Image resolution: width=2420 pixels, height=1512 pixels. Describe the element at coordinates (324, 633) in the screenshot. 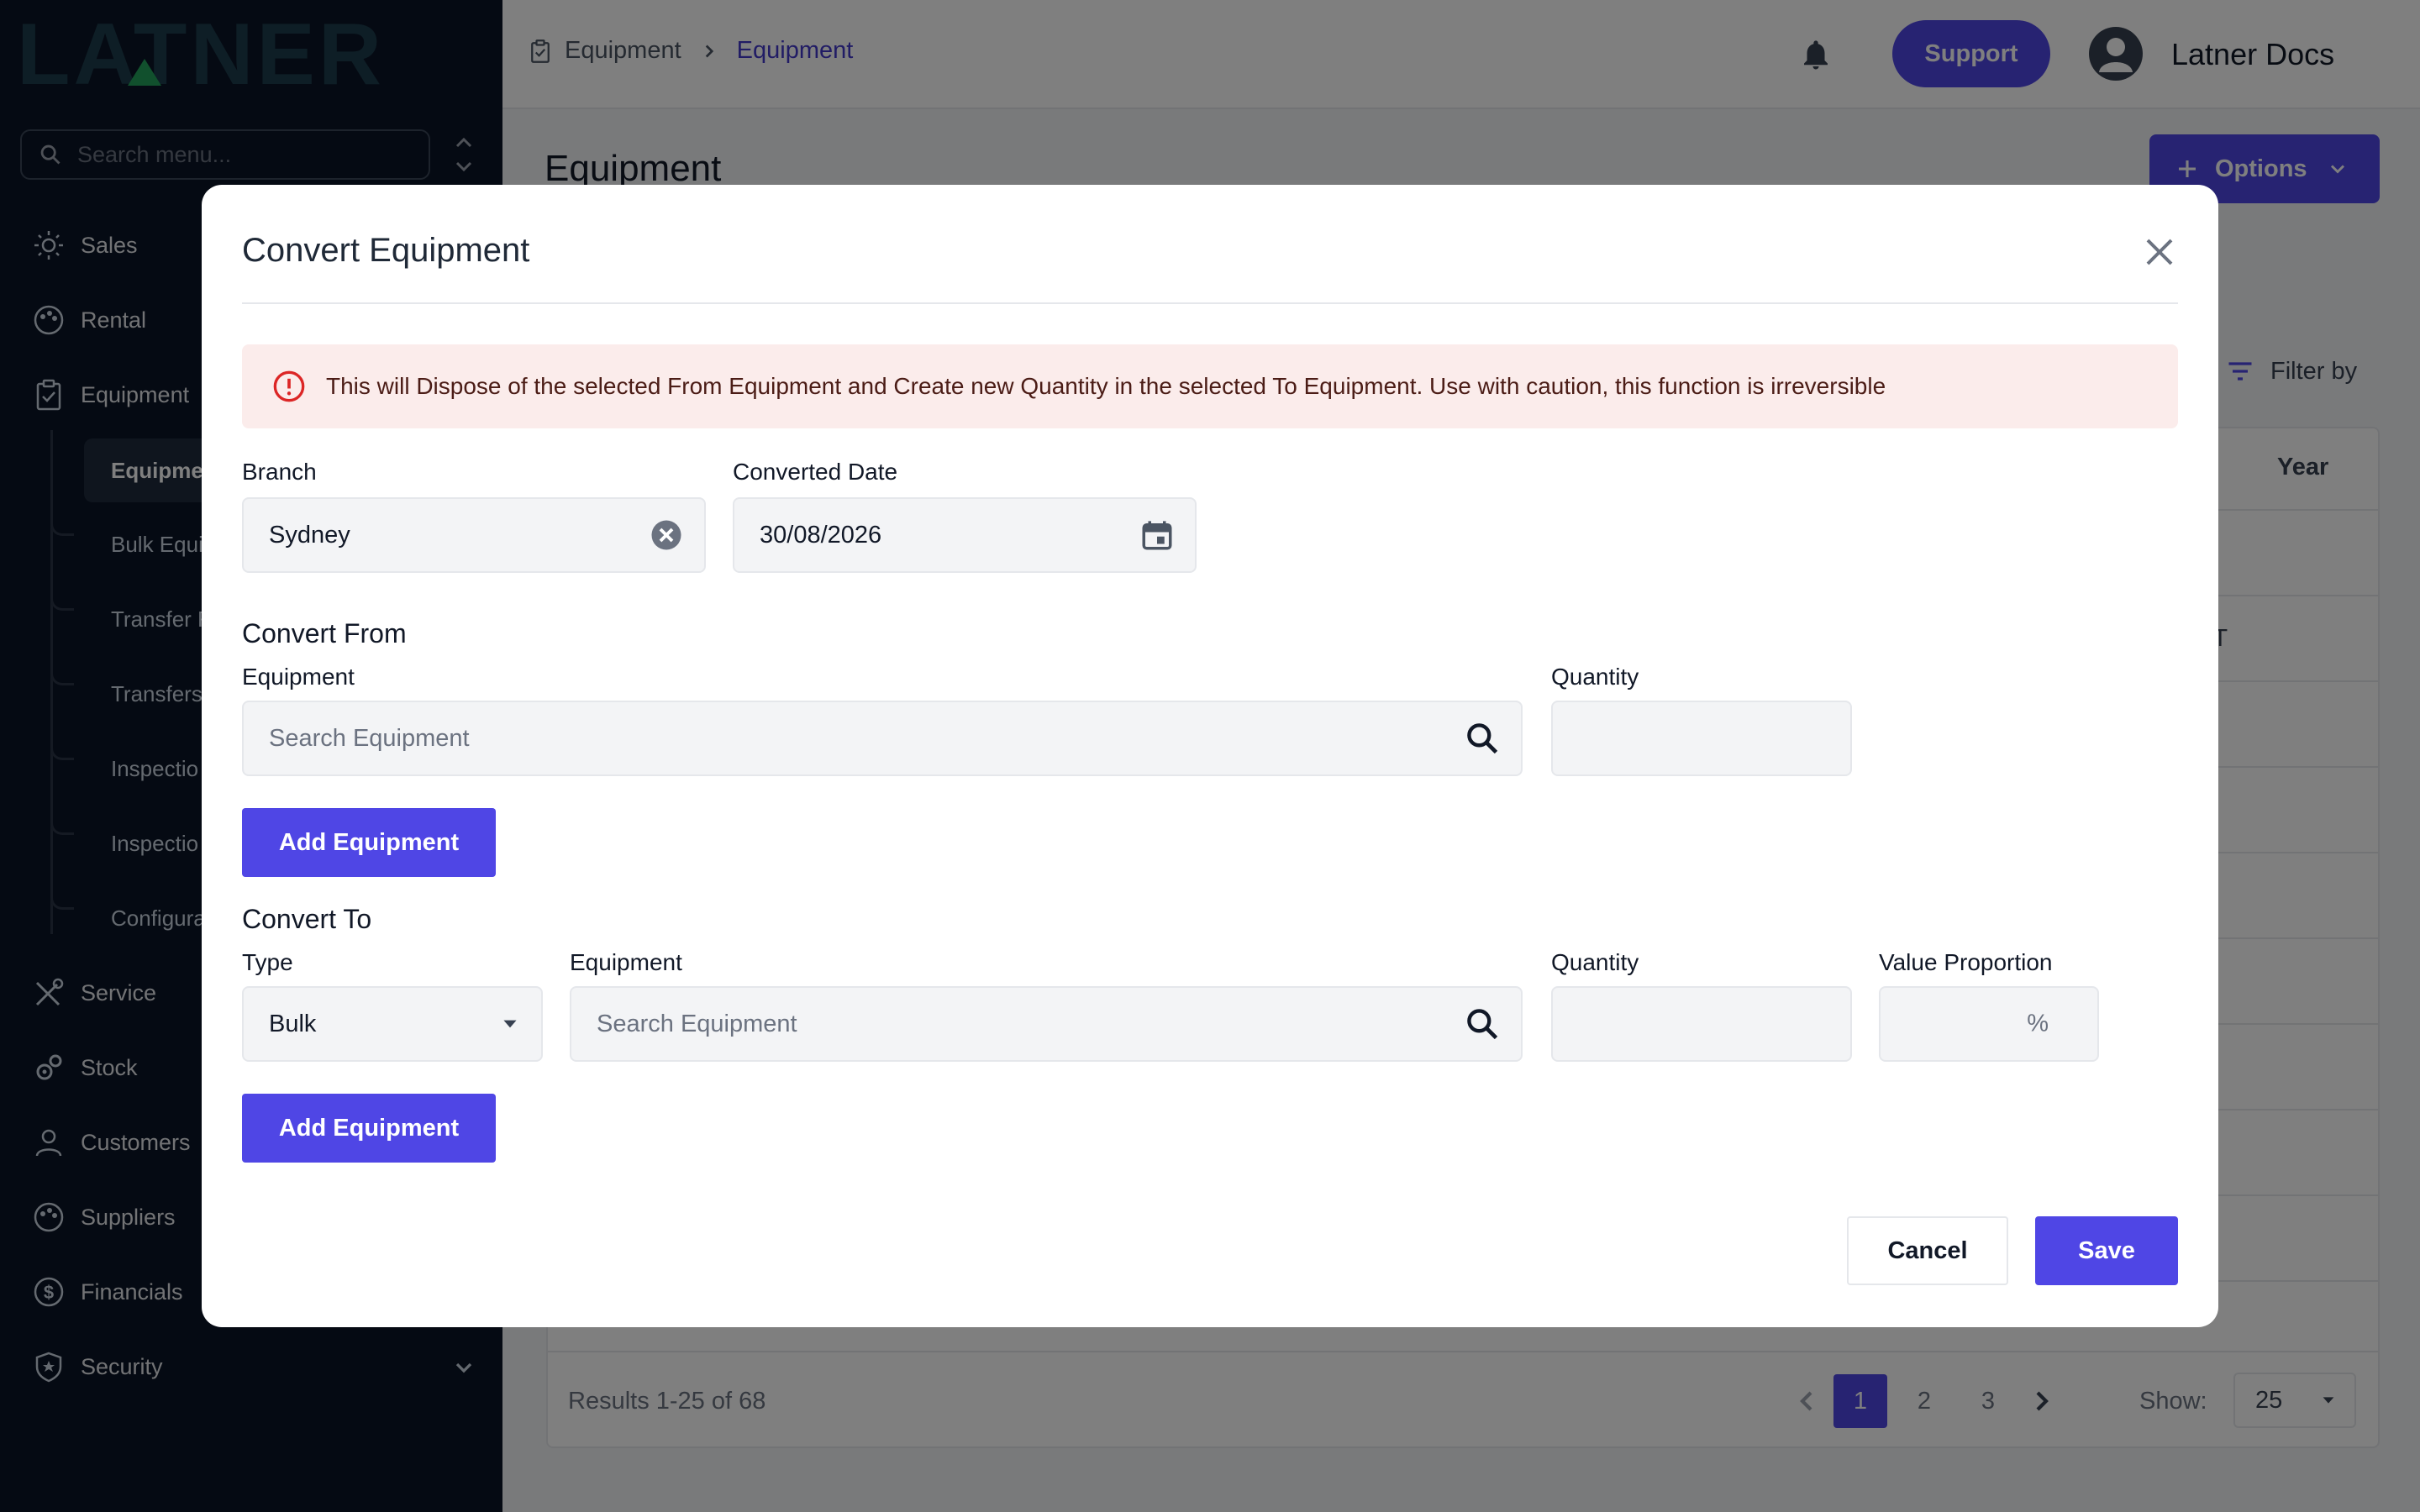

I see `convert-from-title: Convert From` at that location.